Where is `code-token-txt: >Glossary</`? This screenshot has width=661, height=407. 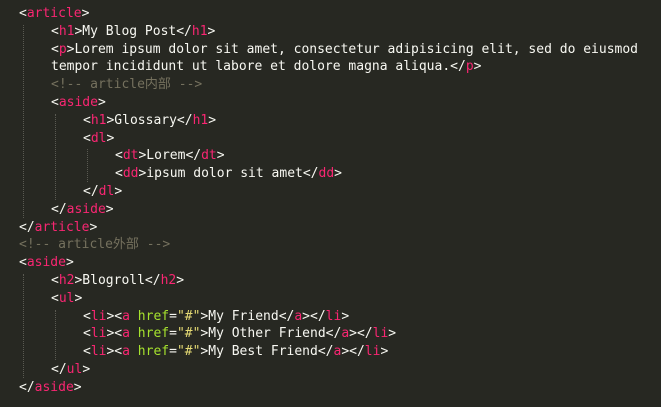
code-token-txt: >Glossary</ is located at coordinates (149, 120).